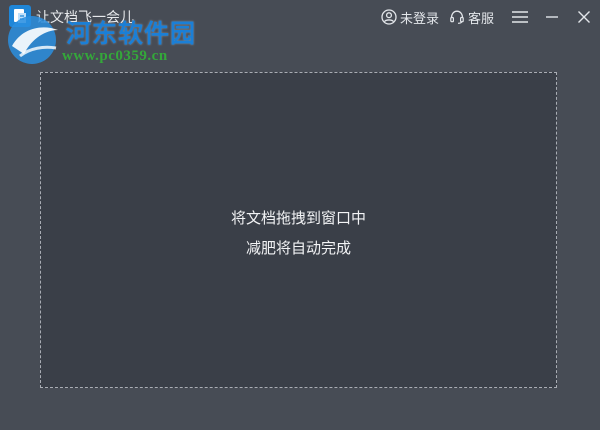  What do you see at coordinates (85, 18) in the screenshot?
I see `app-title: 让文档飞一会儿` at bounding box center [85, 18].